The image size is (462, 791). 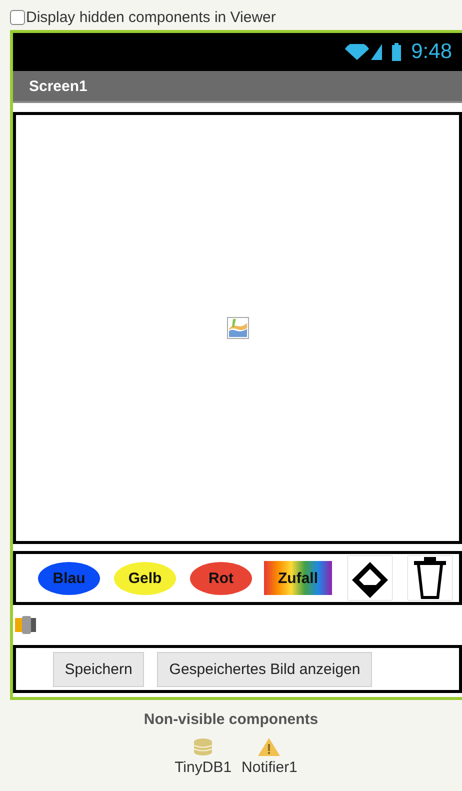 What do you see at coordinates (221, 578) in the screenshot?
I see `color-button: Rot` at bounding box center [221, 578].